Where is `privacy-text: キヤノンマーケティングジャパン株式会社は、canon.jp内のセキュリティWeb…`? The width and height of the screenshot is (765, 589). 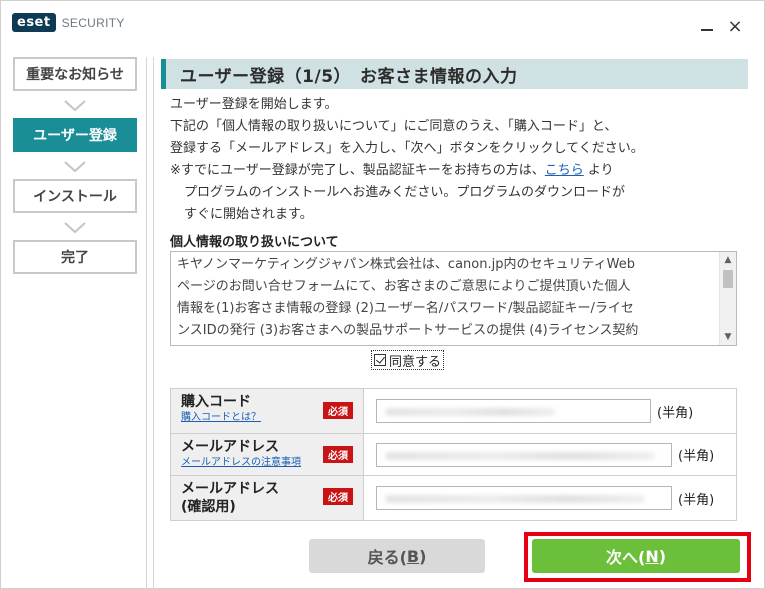
privacy-text: キヤノンマーケティングジャパン株式会社は、canon.jp内のセキュリティWeb… is located at coordinates (444, 298).